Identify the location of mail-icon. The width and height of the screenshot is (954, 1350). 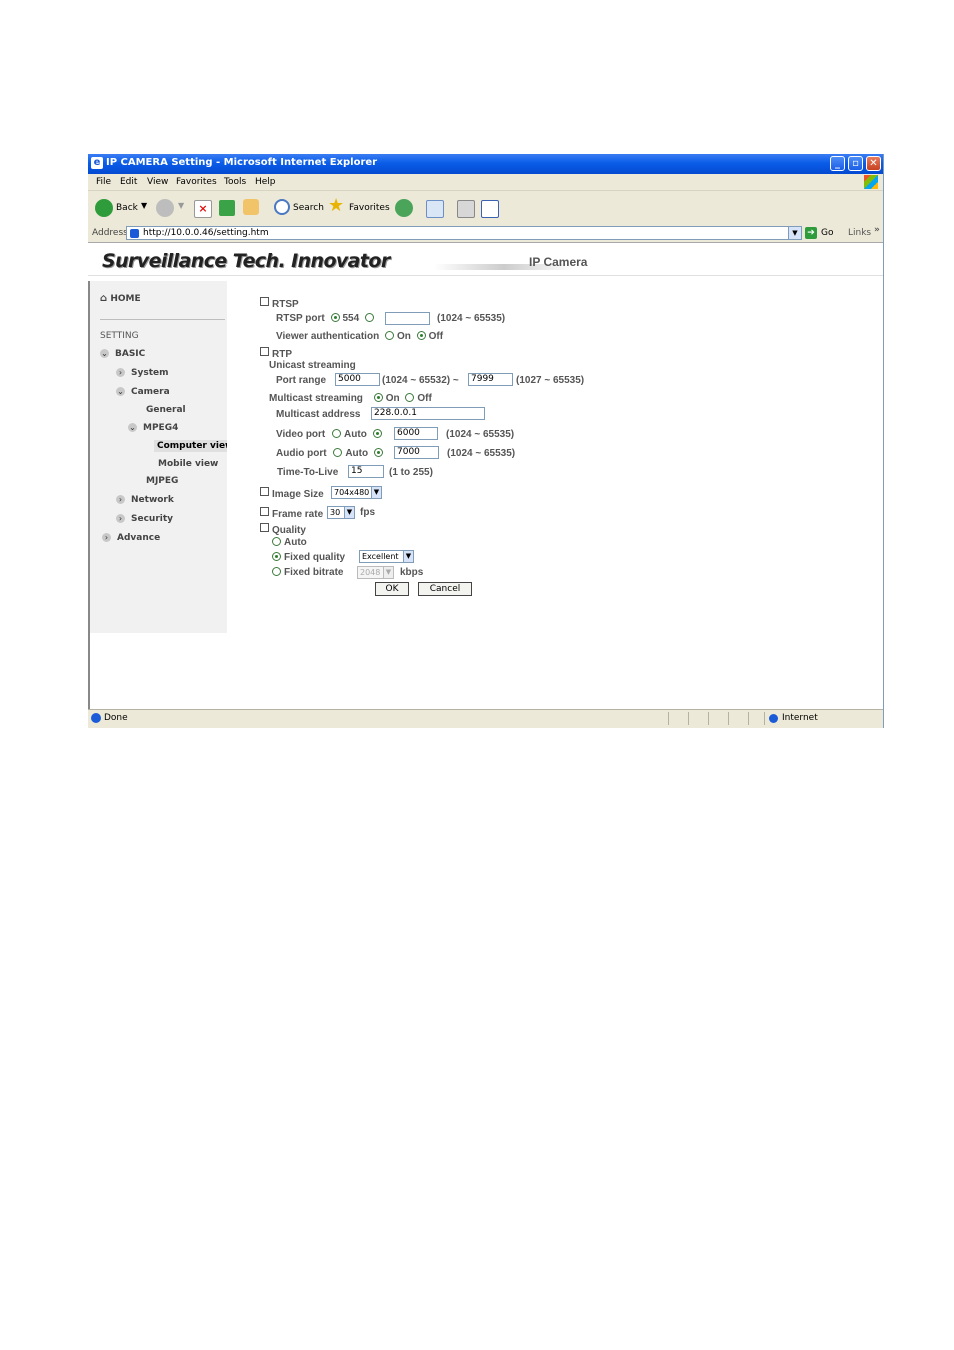
(435, 209).